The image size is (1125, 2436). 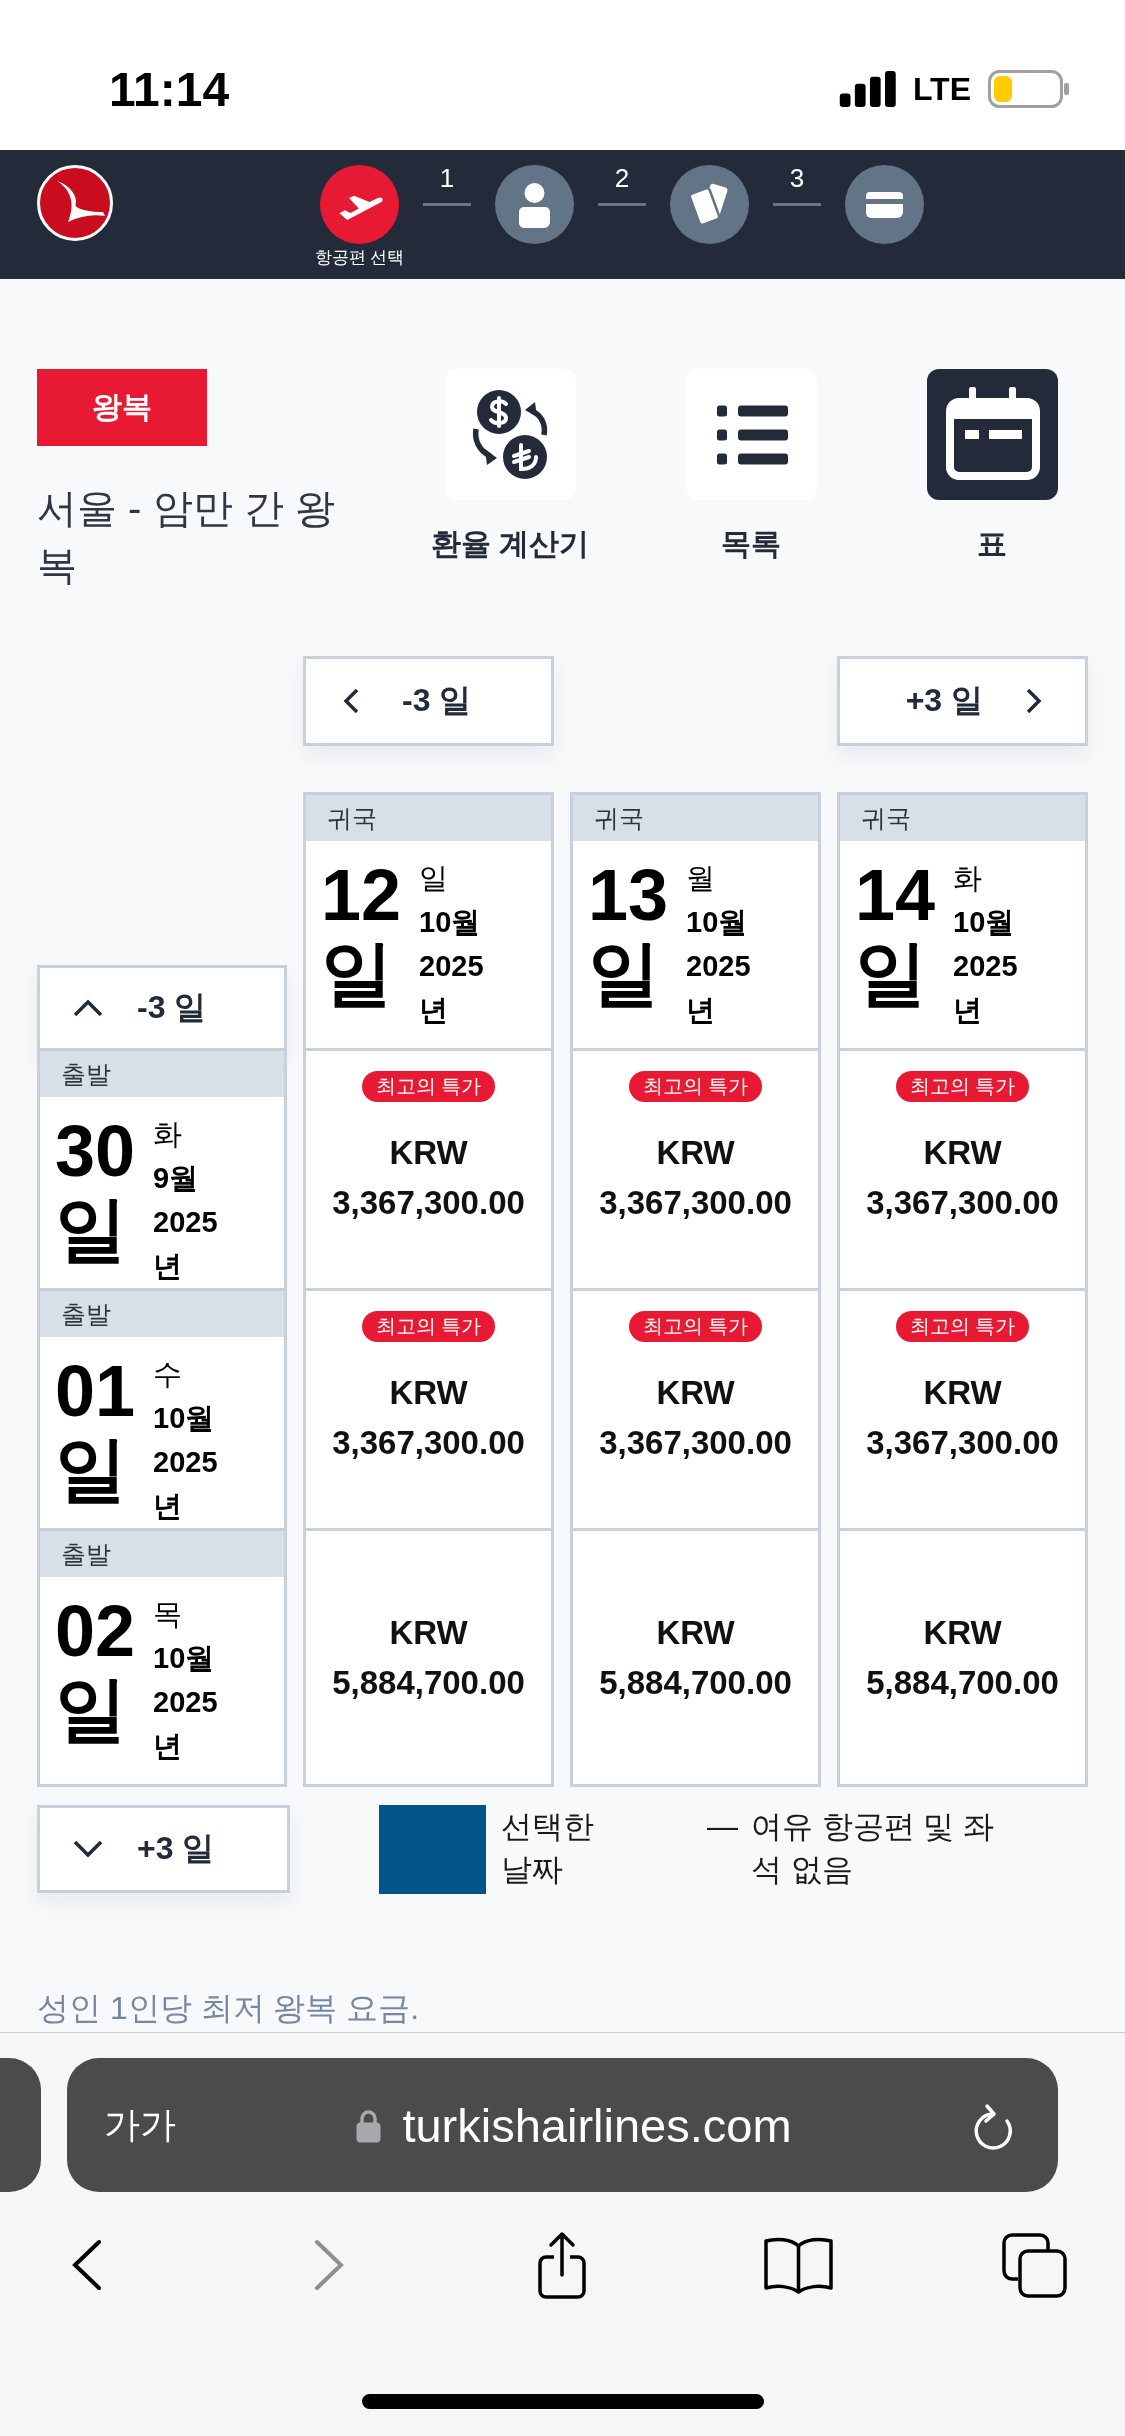 I want to click on day-number: 13 일, so click(x=628, y=934).